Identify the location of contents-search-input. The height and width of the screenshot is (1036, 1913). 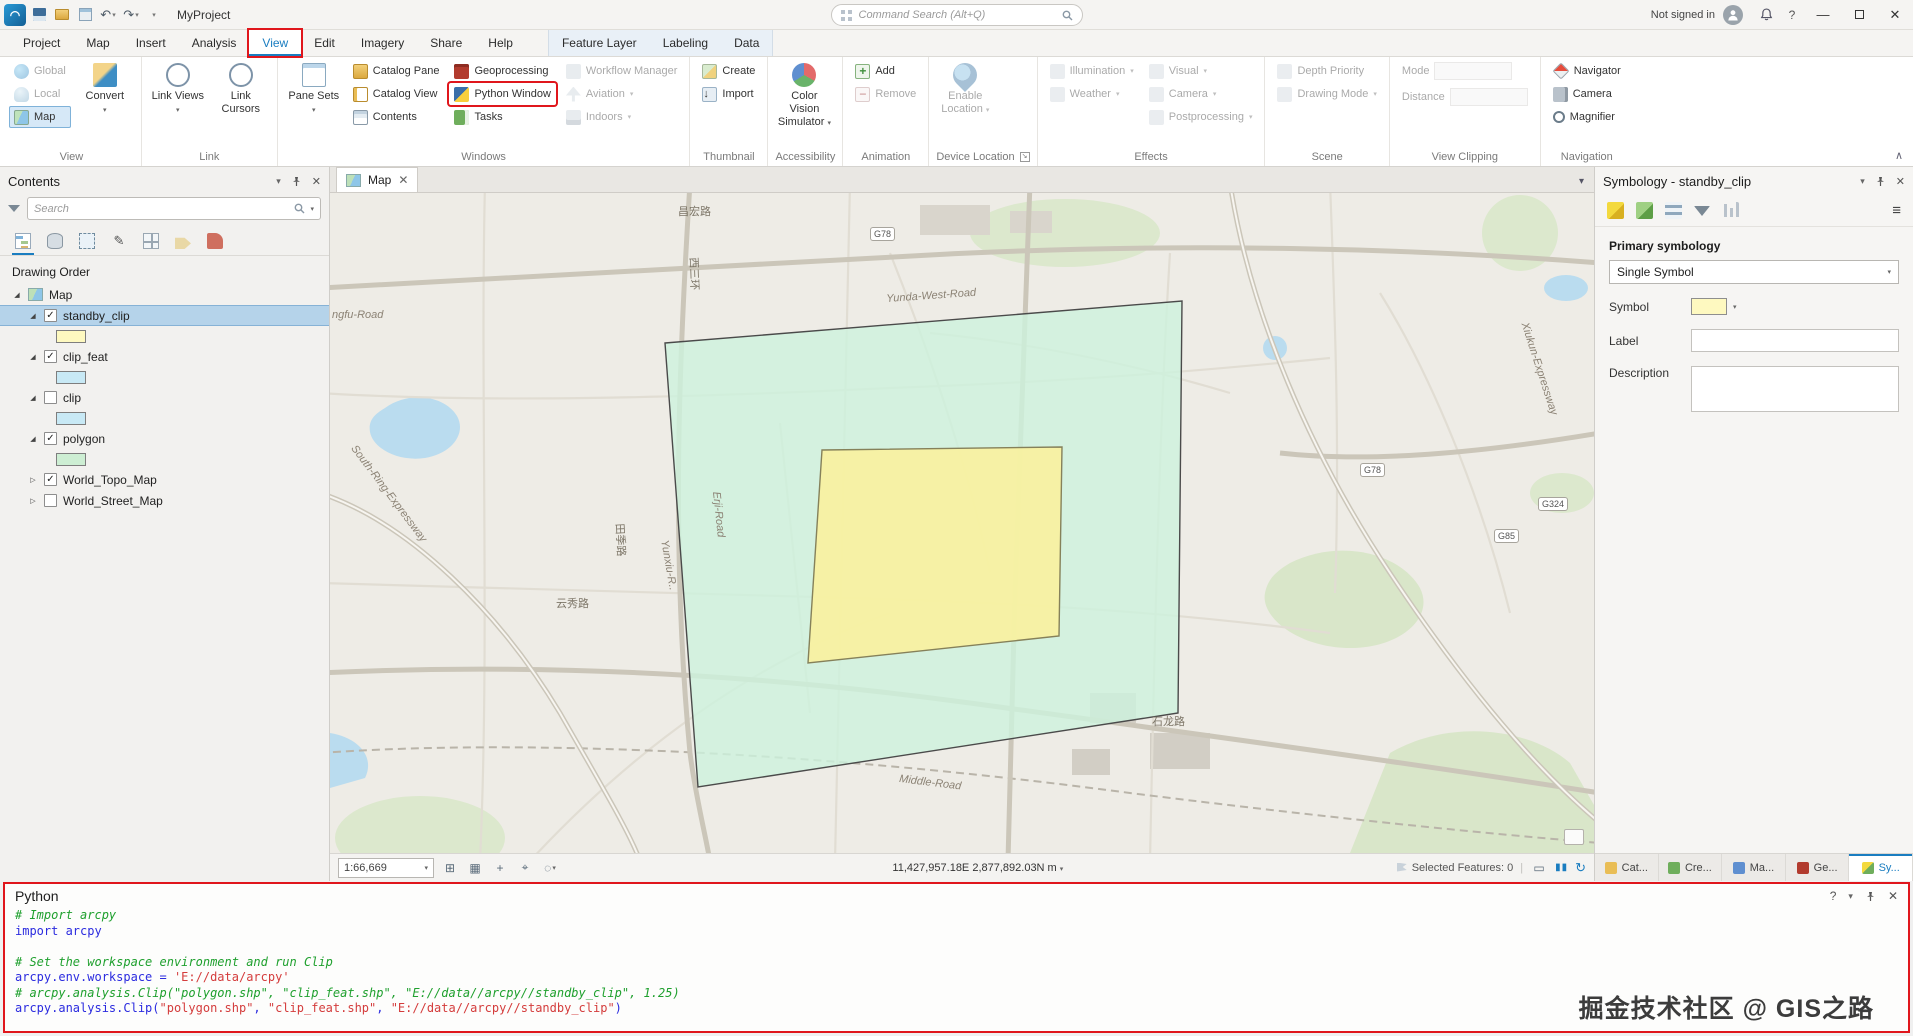
(162, 208).